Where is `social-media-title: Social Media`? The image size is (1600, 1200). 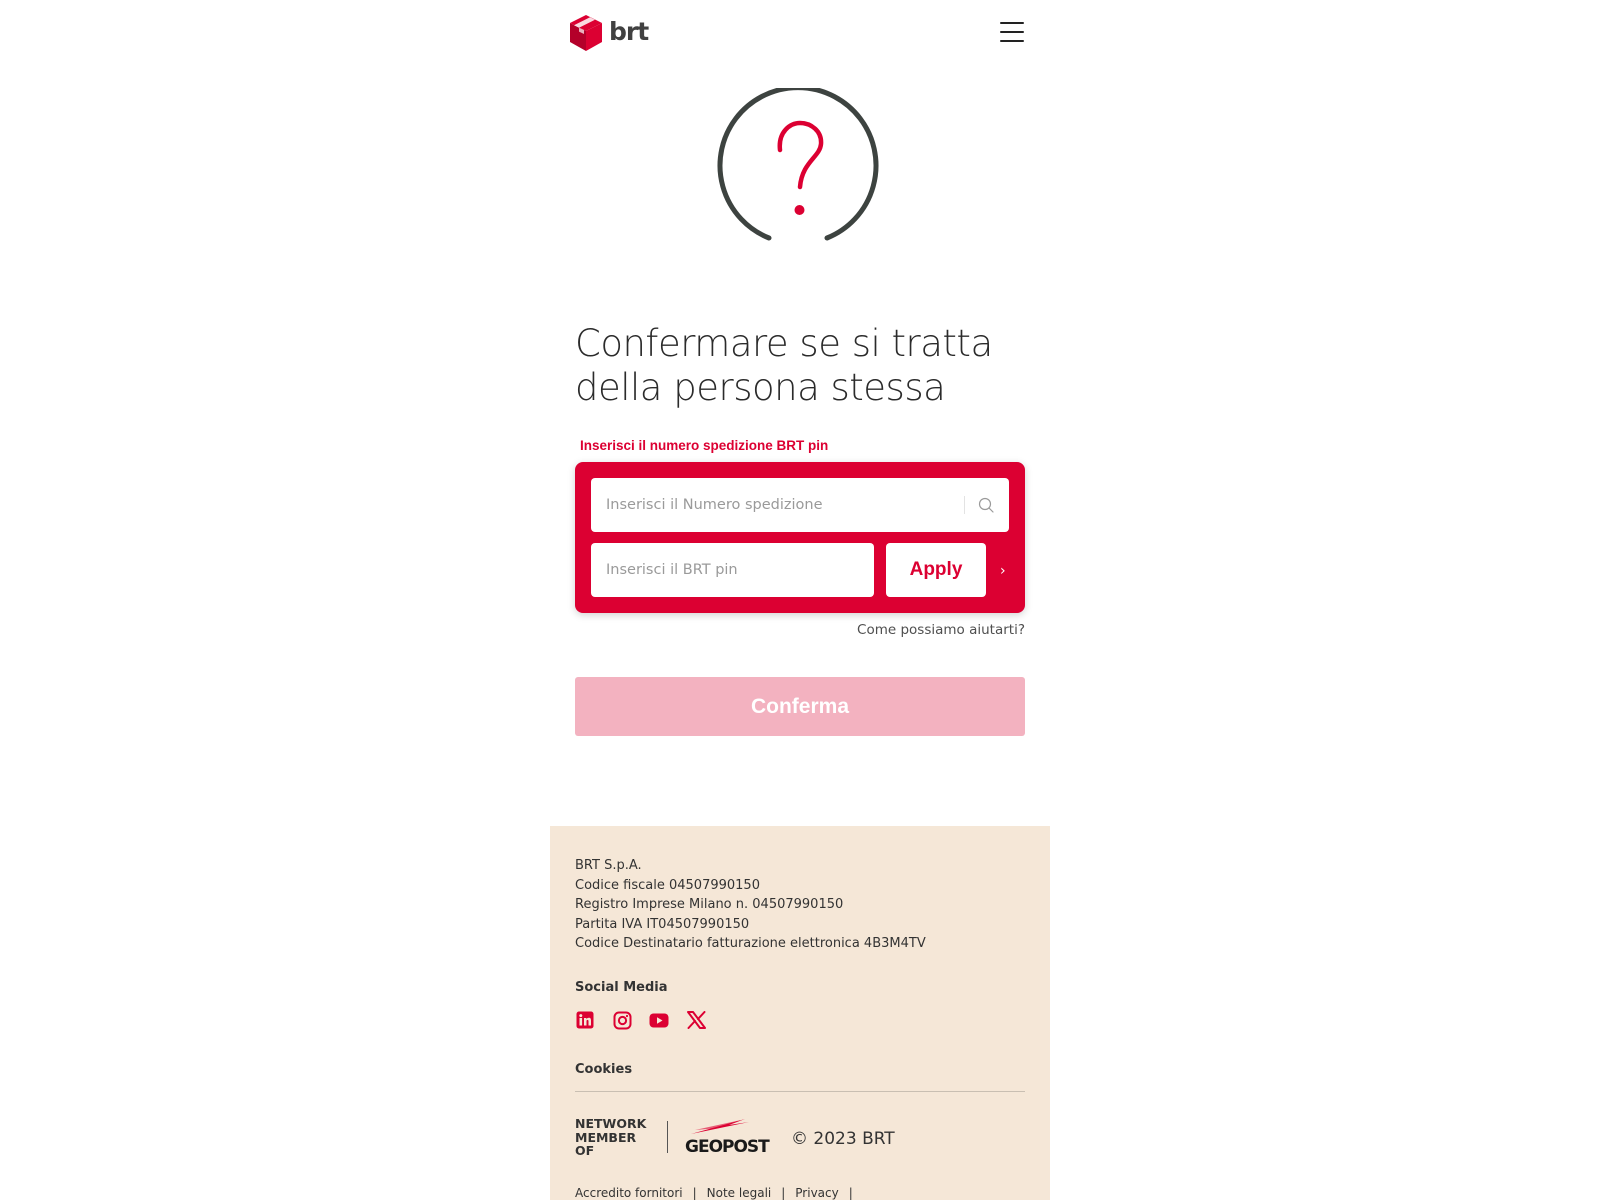
social-media-title: Social Media is located at coordinates (621, 987).